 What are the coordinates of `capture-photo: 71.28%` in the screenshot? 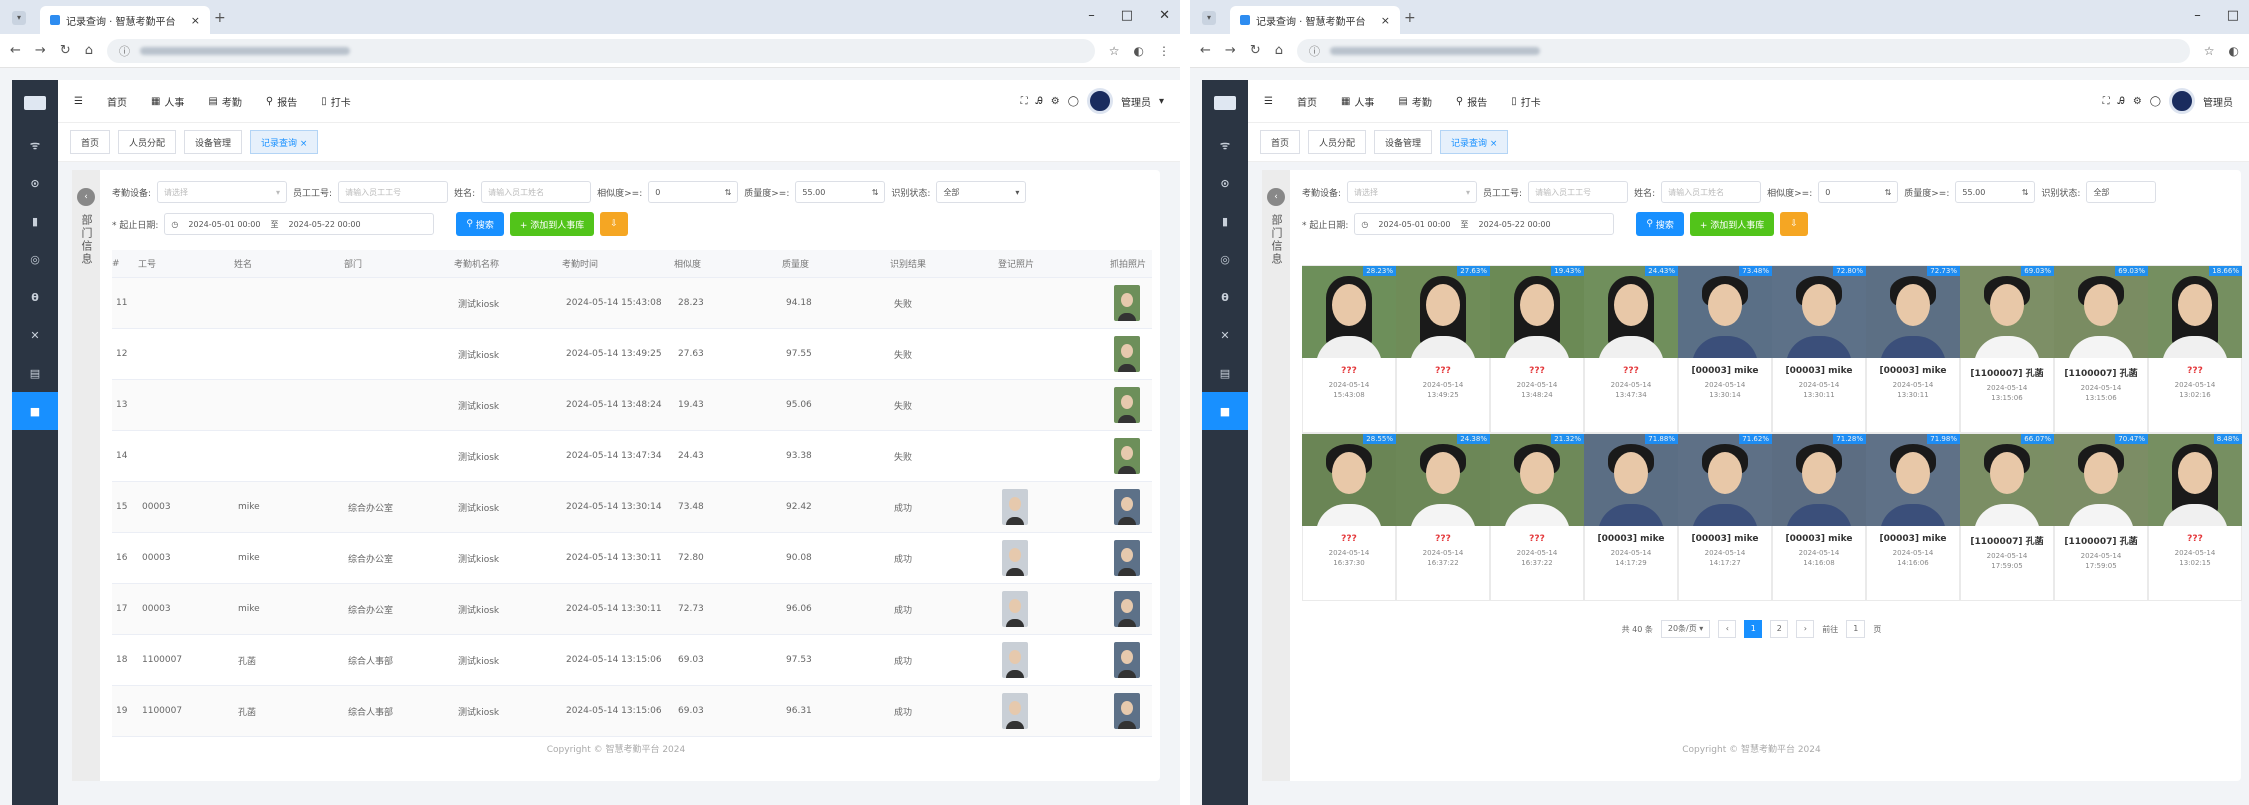 It's located at (1819, 480).